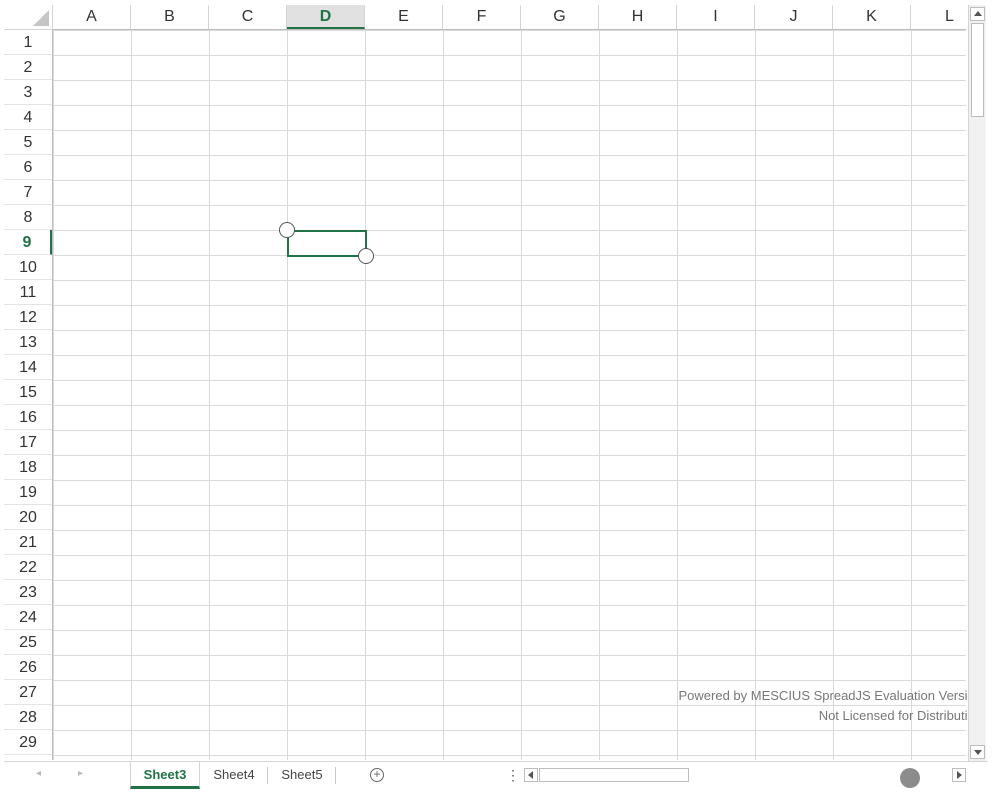 This screenshot has width=992, height=792. Describe the element at coordinates (560, 17) in the screenshot. I see `column-header-g: G` at that location.